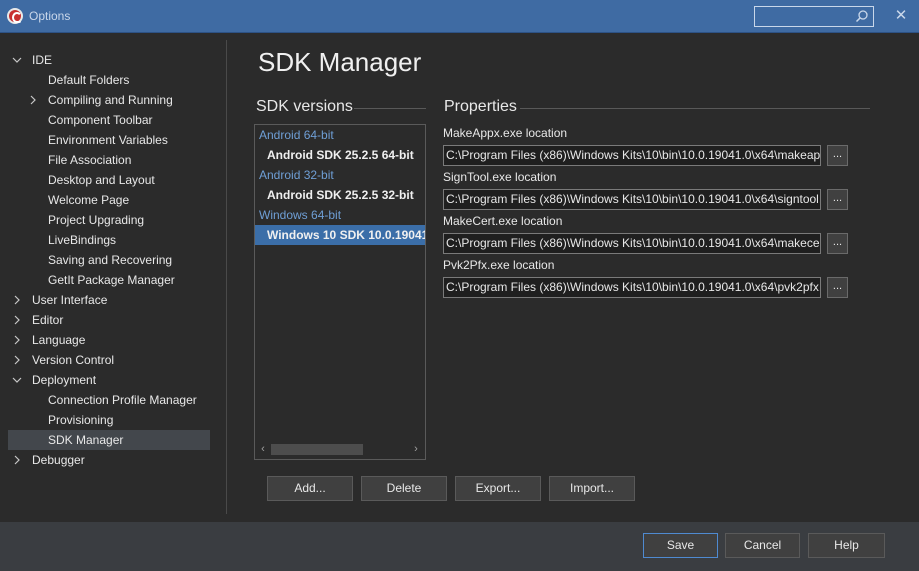 The image size is (919, 571). Describe the element at coordinates (390, 108) in the screenshot. I see `sdk-versions-divider` at that location.